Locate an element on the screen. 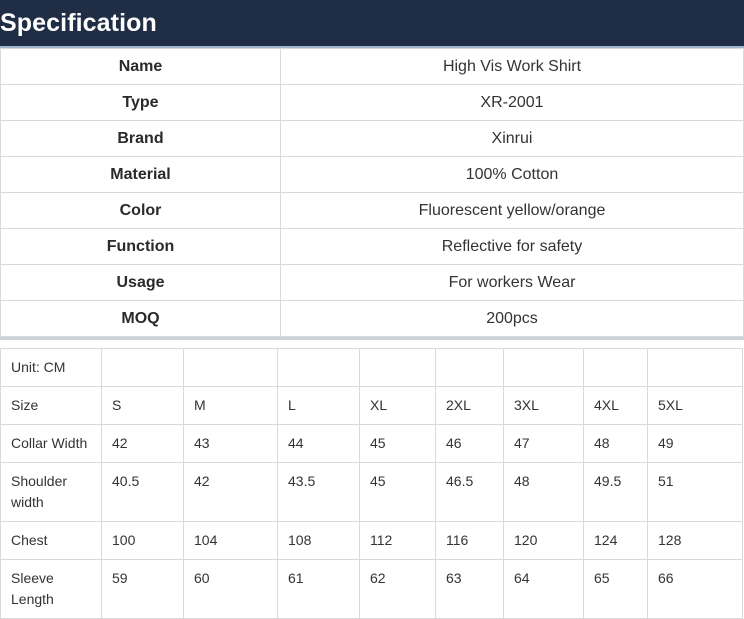  spec-row-brand: Brand Xinrui is located at coordinates (372, 138).